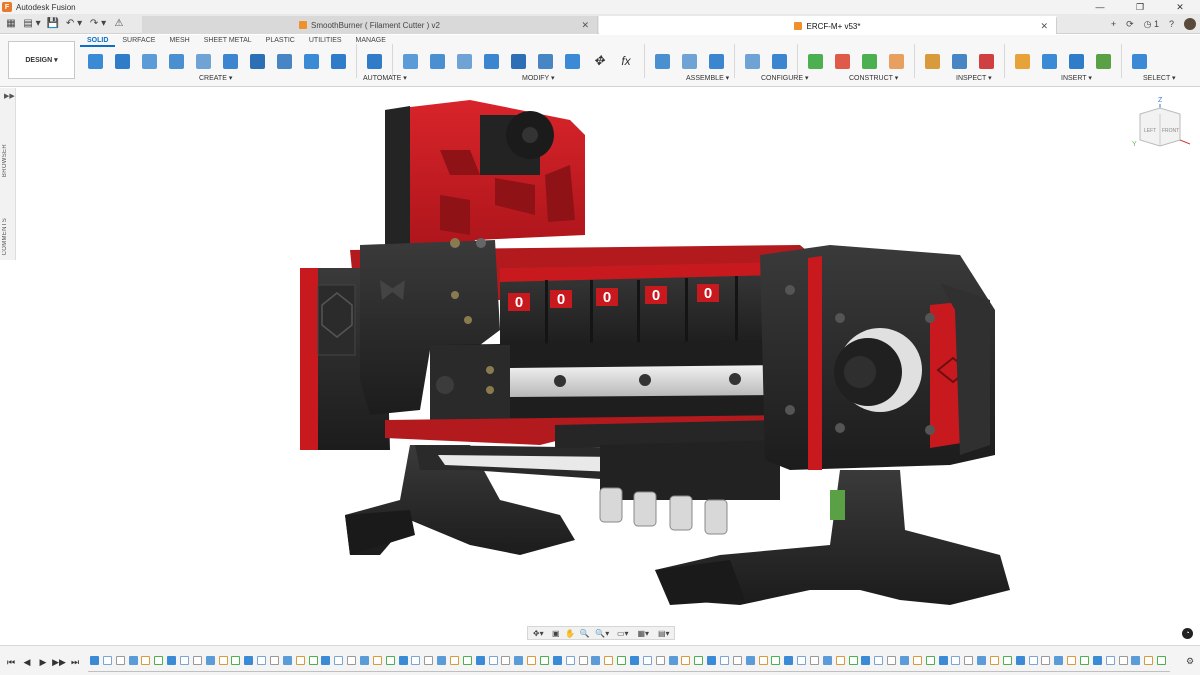 The image size is (1200, 675). Describe the element at coordinates (599, 61) in the screenshot. I see `move-icon: ✥` at that location.